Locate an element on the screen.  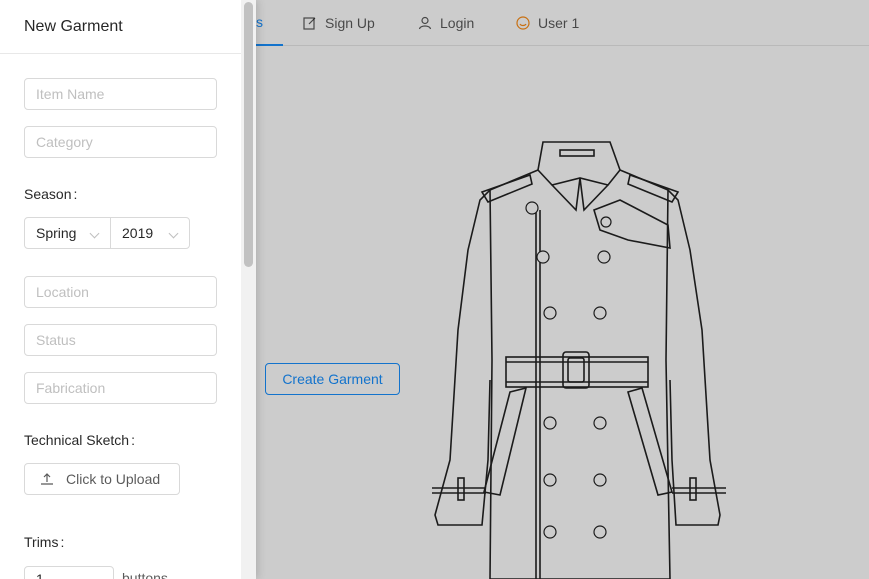
technical-sketch-label: Technical Sketch: is located at coordinates (79, 440).